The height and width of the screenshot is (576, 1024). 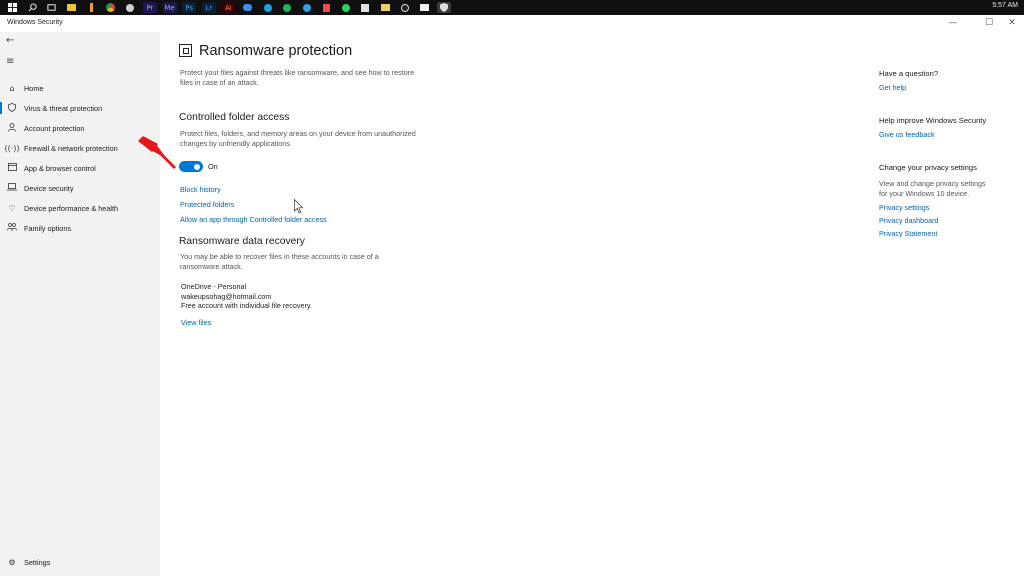 What do you see at coordinates (35, 22) in the screenshot?
I see `window-title: Windows Security` at bounding box center [35, 22].